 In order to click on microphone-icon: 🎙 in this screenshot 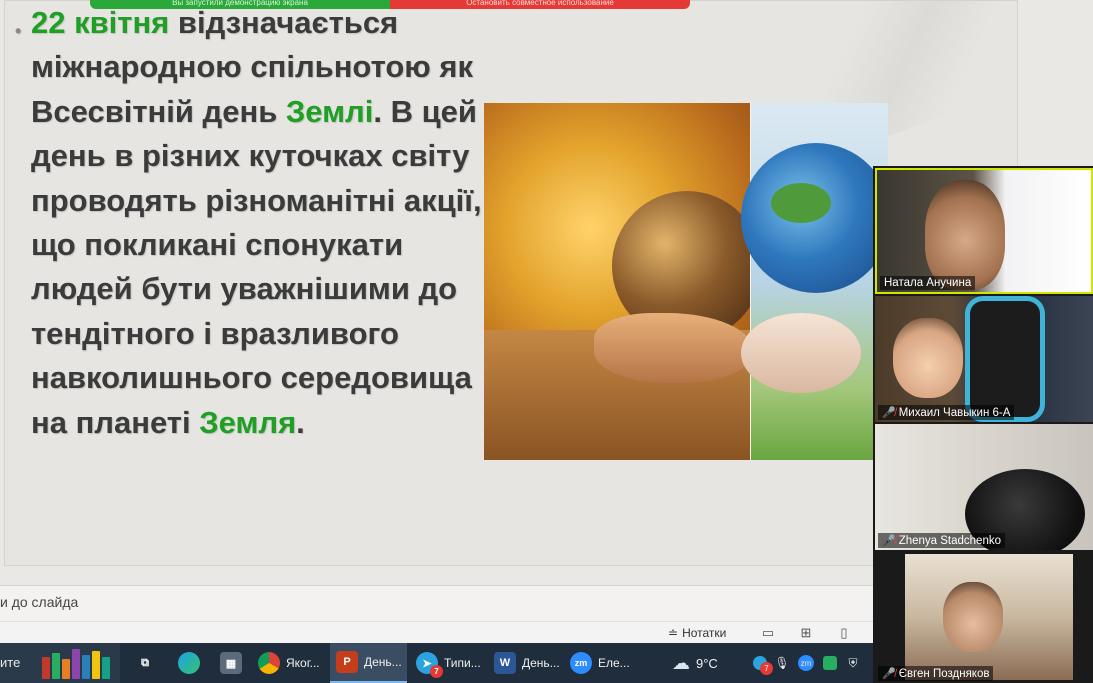, I will do `click(782, 663)`.